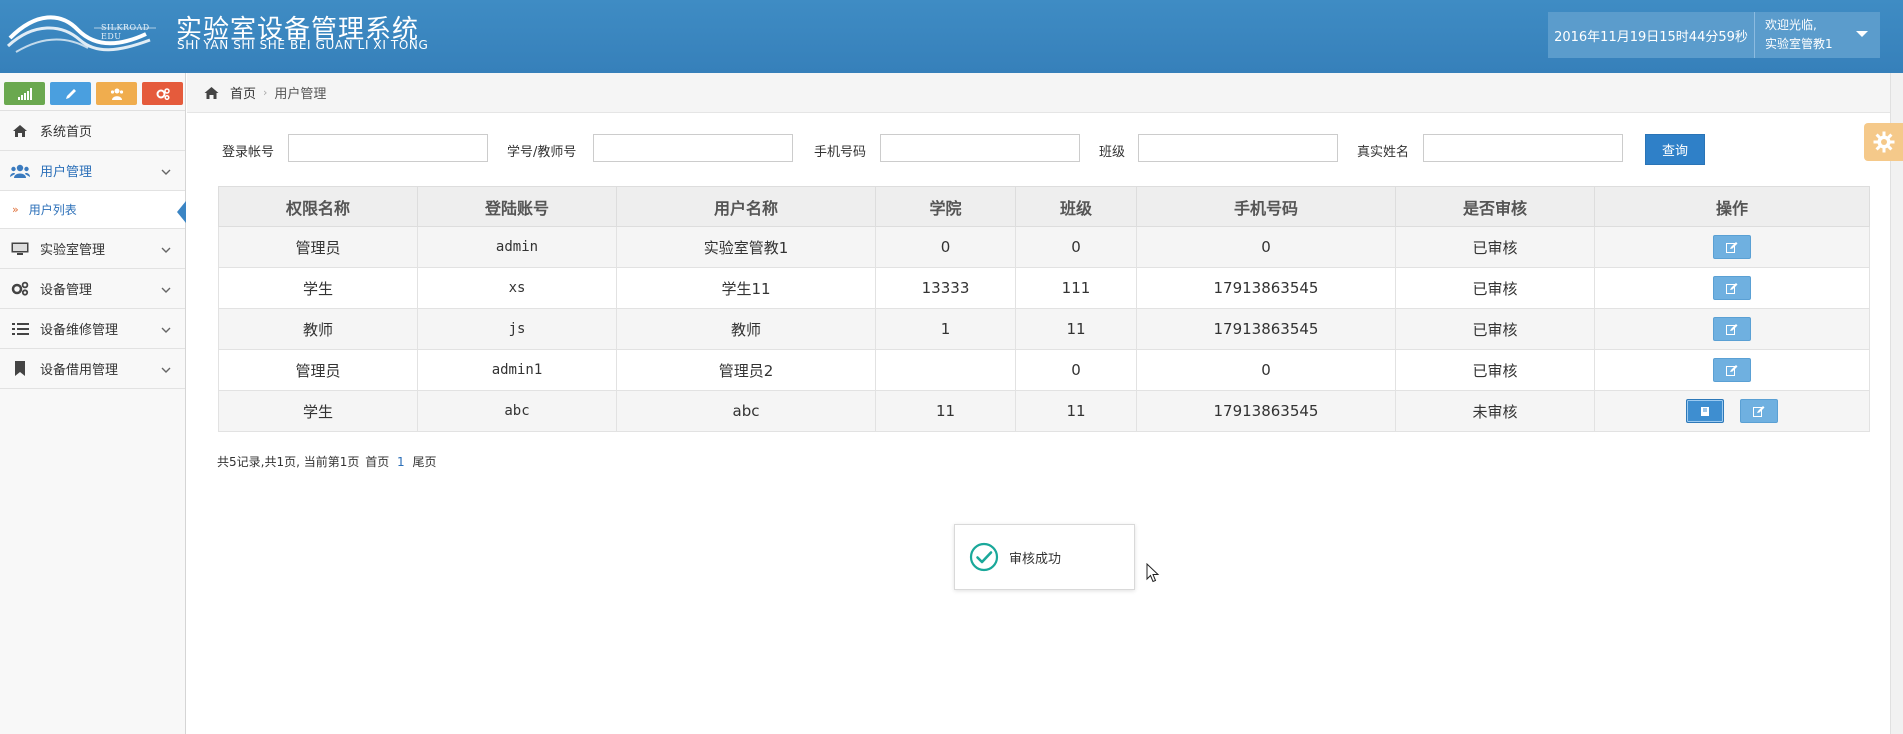  What do you see at coordinates (1799, 44) in the screenshot?
I see `username: 实验室管教1` at bounding box center [1799, 44].